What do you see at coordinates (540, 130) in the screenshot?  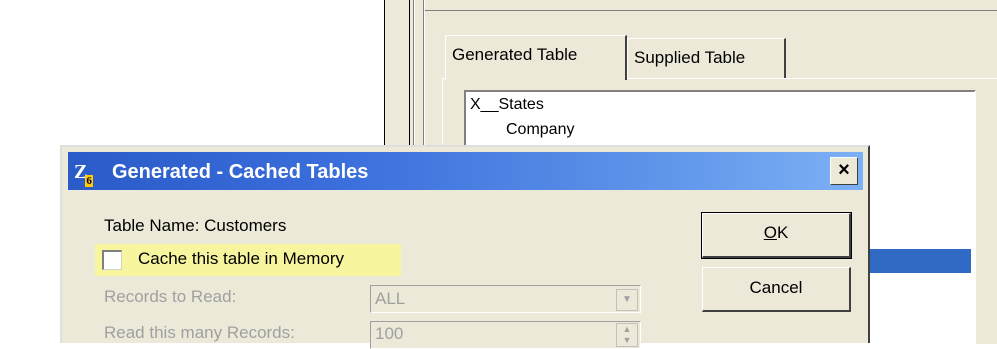 I see `list-item: Company` at bounding box center [540, 130].